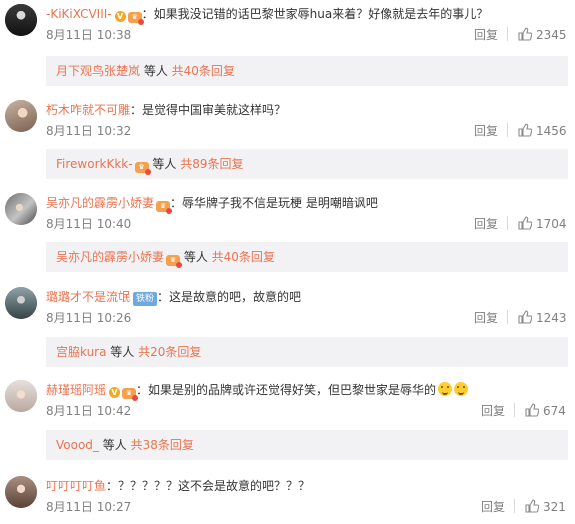 The height and width of the screenshot is (524, 575). I want to click on like-count: 321, so click(554, 507).